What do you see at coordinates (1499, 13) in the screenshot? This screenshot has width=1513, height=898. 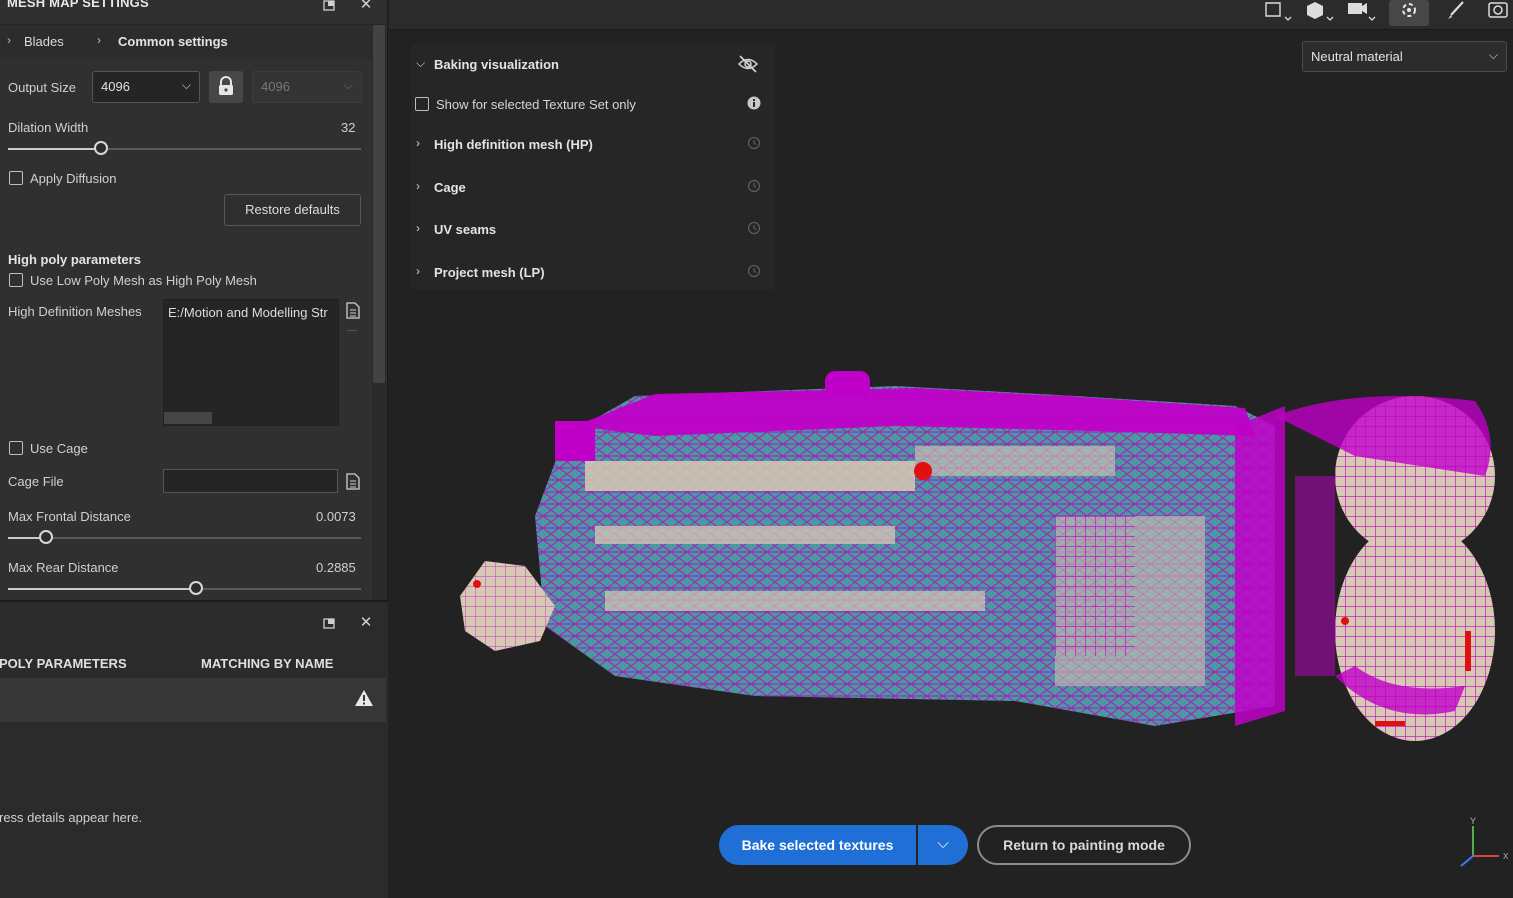 I see `screenshot-camera-icon` at bounding box center [1499, 13].